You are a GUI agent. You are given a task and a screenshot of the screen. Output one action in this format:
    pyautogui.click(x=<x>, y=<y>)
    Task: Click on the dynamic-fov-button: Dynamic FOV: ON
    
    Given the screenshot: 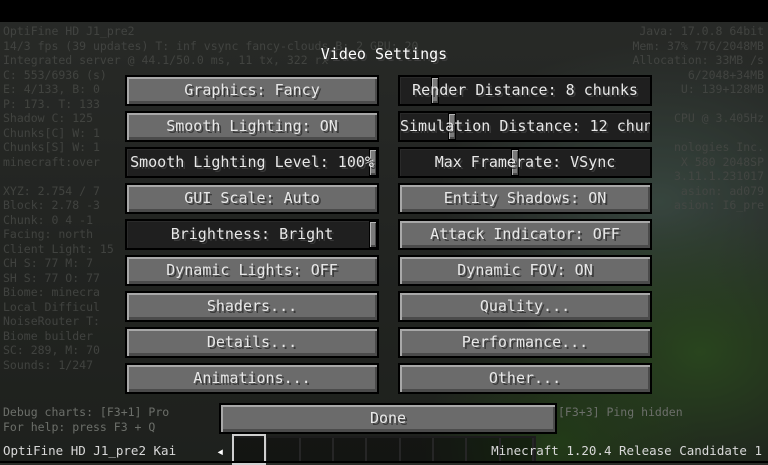 What is the action you would take?
    pyautogui.click(x=525, y=270)
    